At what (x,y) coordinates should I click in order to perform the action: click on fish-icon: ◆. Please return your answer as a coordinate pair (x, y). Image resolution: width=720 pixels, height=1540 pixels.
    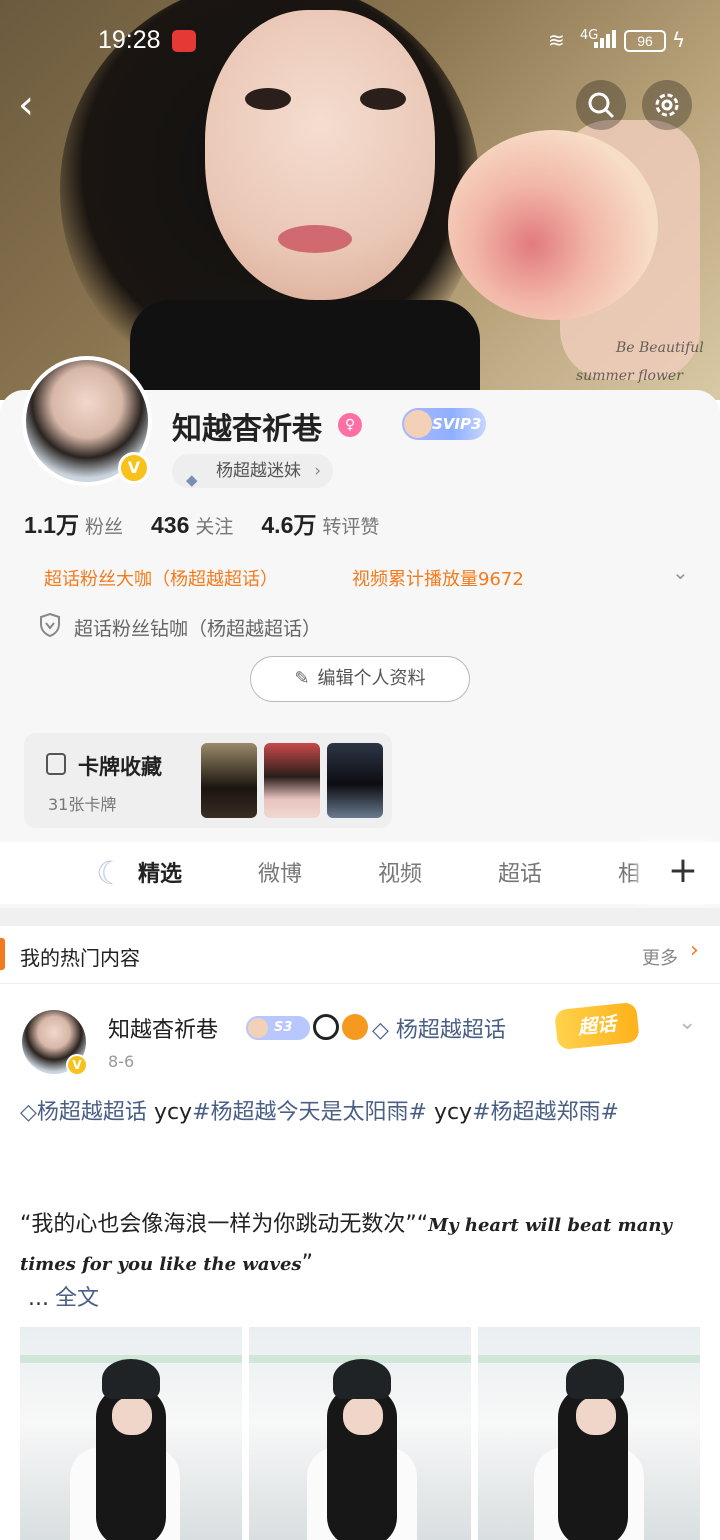
    Looking at the image, I should click on (192, 480).